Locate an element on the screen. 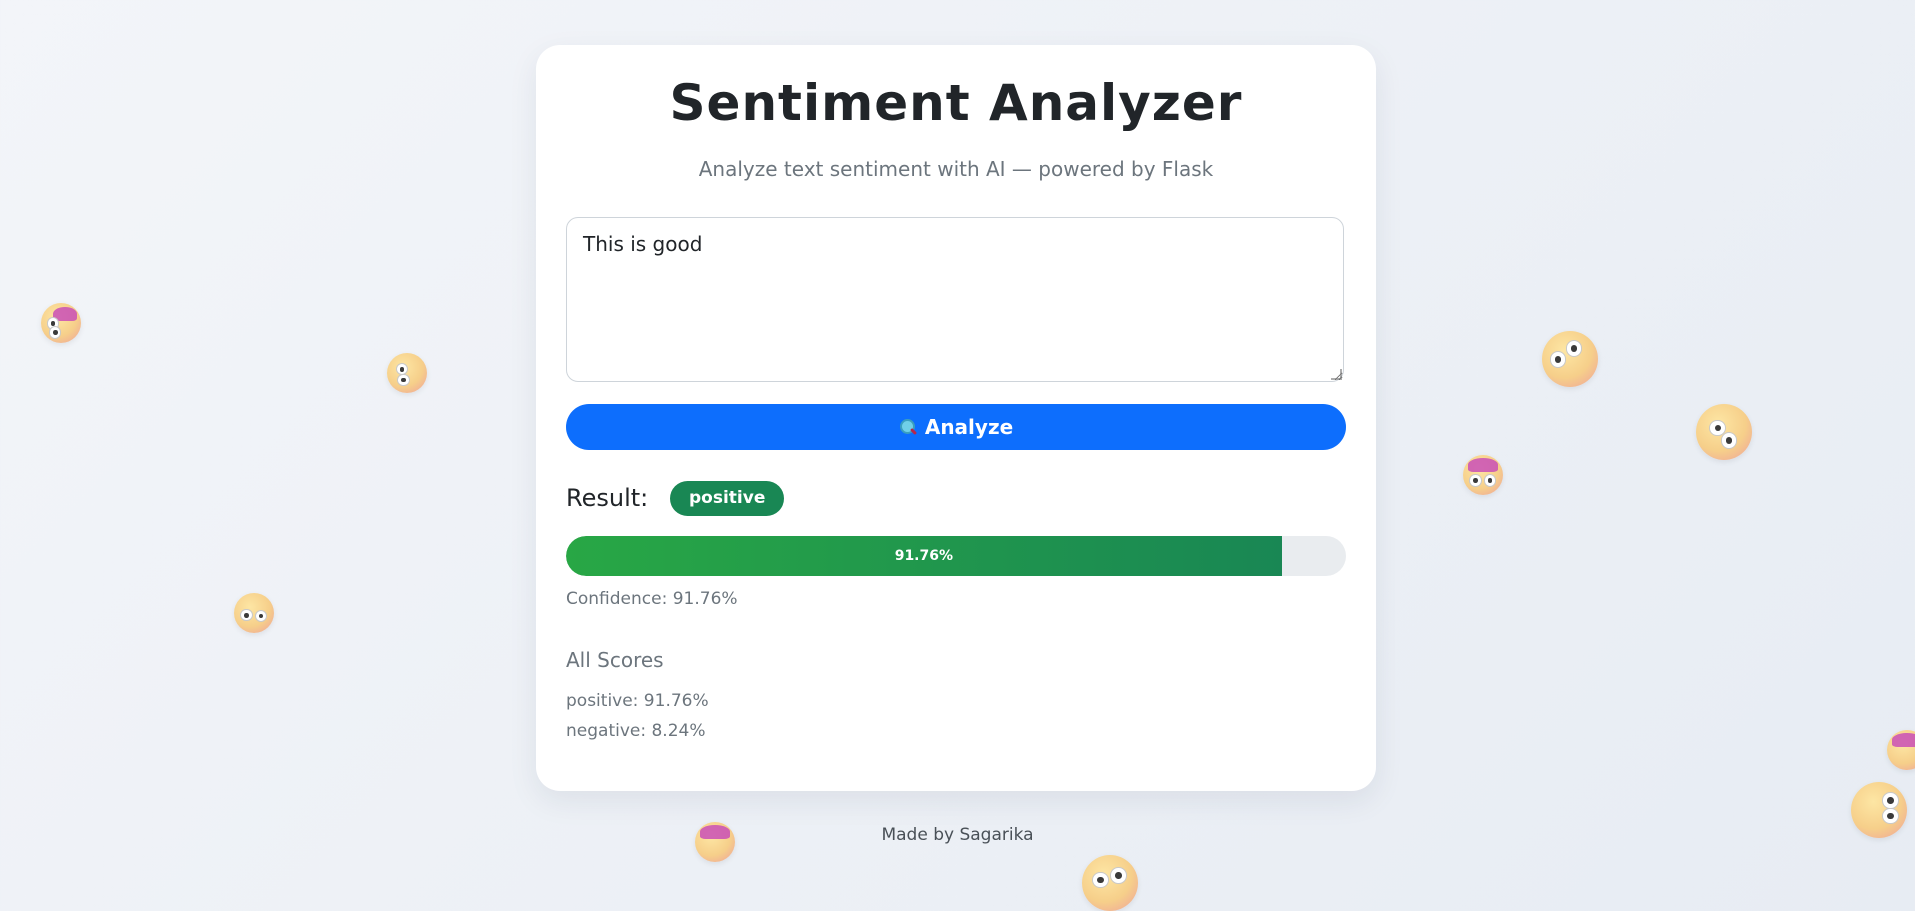 Image resolution: width=1915 pixels, height=911 pixels. sentiment-badge: positive is located at coordinates (727, 498).